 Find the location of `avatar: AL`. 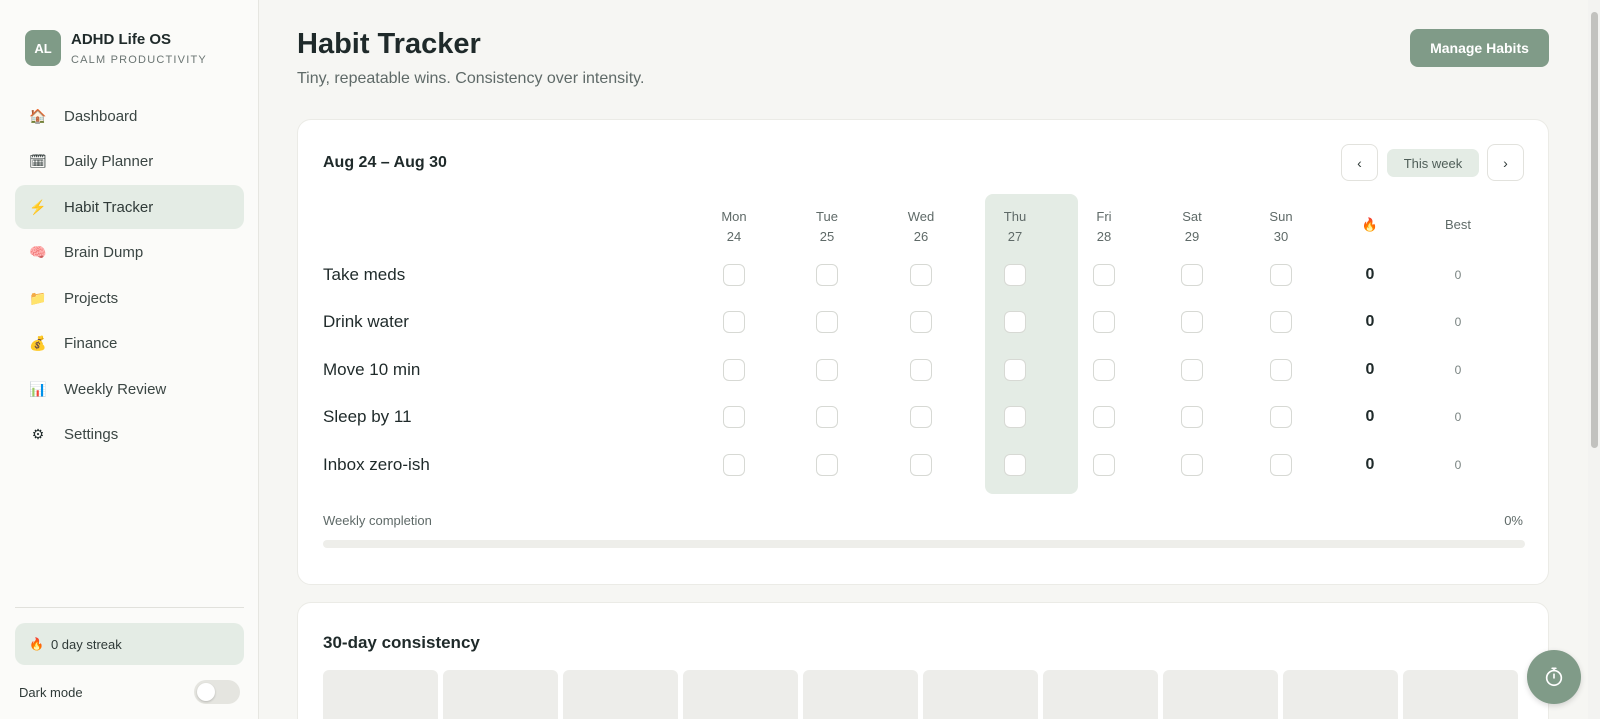

avatar: AL is located at coordinates (43, 48).